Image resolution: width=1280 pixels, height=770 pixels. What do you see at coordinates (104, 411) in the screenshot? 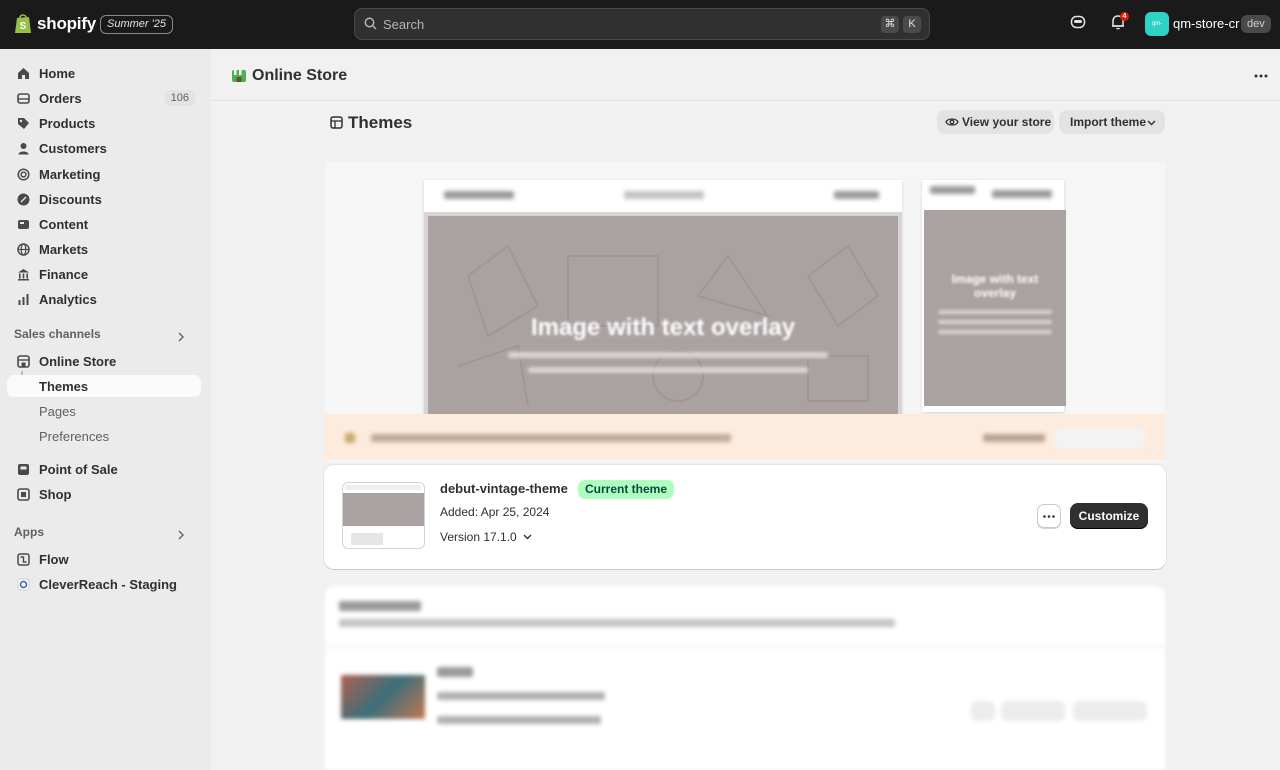
I see `sidebar-item-pages: Pages` at bounding box center [104, 411].